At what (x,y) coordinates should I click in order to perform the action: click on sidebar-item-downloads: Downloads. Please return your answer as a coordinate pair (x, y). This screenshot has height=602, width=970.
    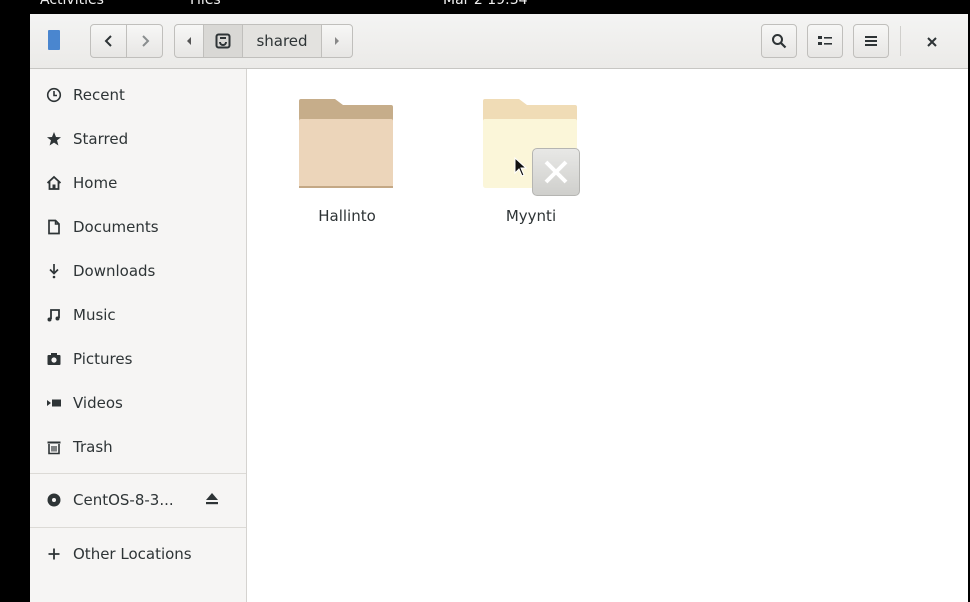
    Looking at the image, I should click on (138, 271).